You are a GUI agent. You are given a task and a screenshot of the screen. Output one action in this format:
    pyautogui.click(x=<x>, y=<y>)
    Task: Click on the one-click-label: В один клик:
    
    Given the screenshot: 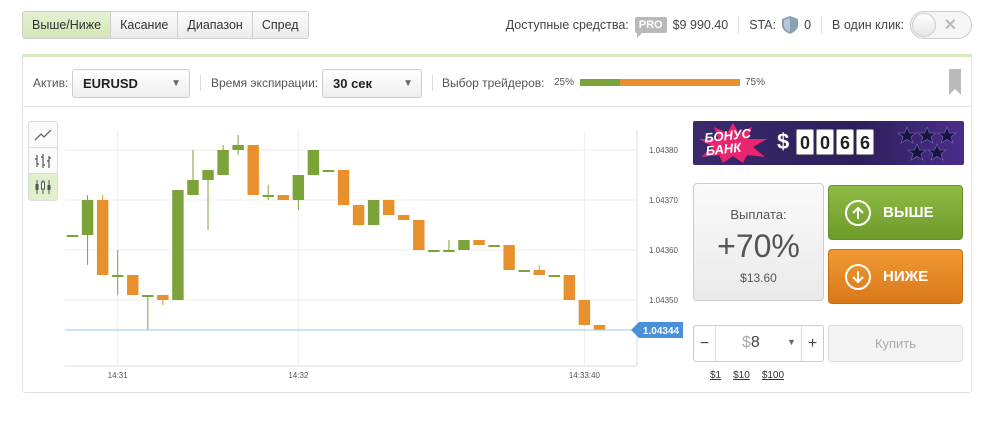 What is the action you would take?
    pyautogui.click(x=868, y=25)
    